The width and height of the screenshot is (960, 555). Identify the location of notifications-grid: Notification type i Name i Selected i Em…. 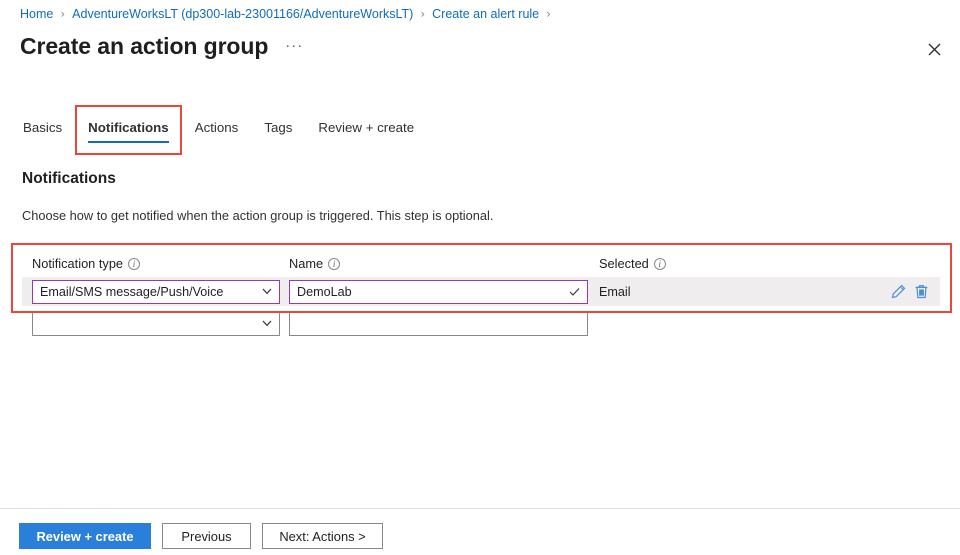
(481, 295).